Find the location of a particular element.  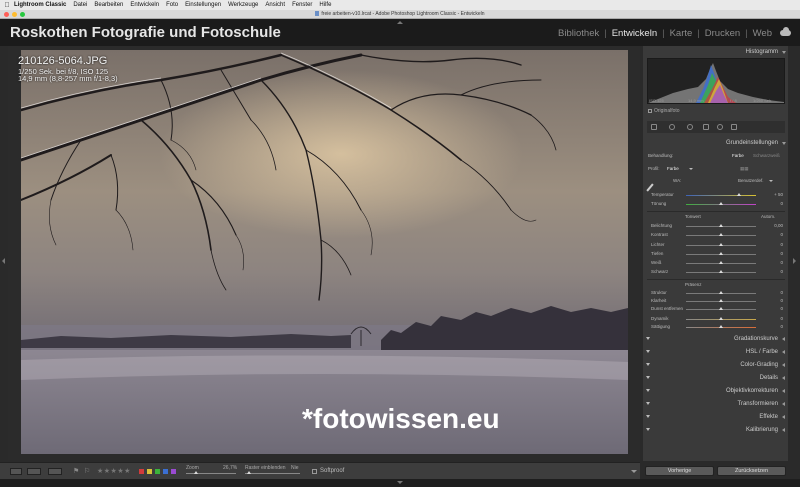

hsl-header: HSL / Farbe is located at coordinates (715, 352).